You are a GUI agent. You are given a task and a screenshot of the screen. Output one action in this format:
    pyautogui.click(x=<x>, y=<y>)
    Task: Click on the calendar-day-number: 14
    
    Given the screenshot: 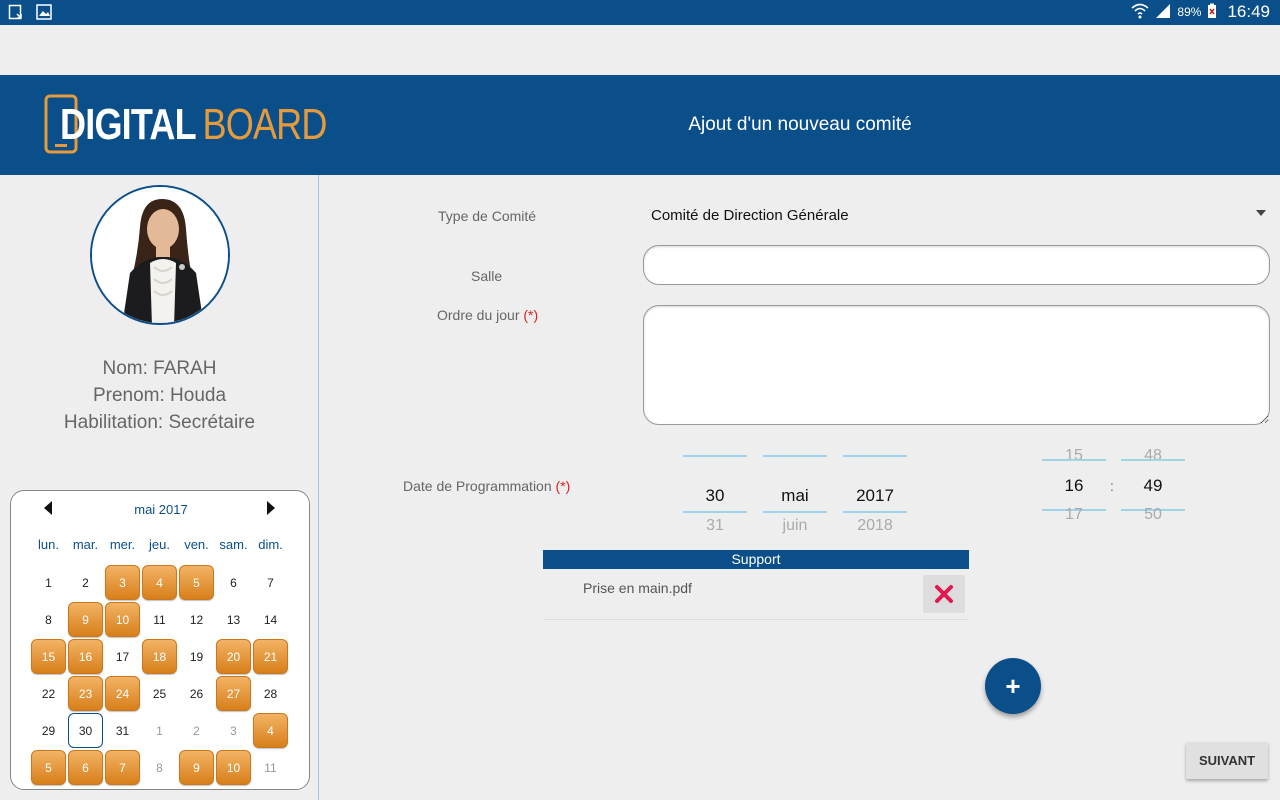 What is the action you would take?
    pyautogui.click(x=270, y=619)
    